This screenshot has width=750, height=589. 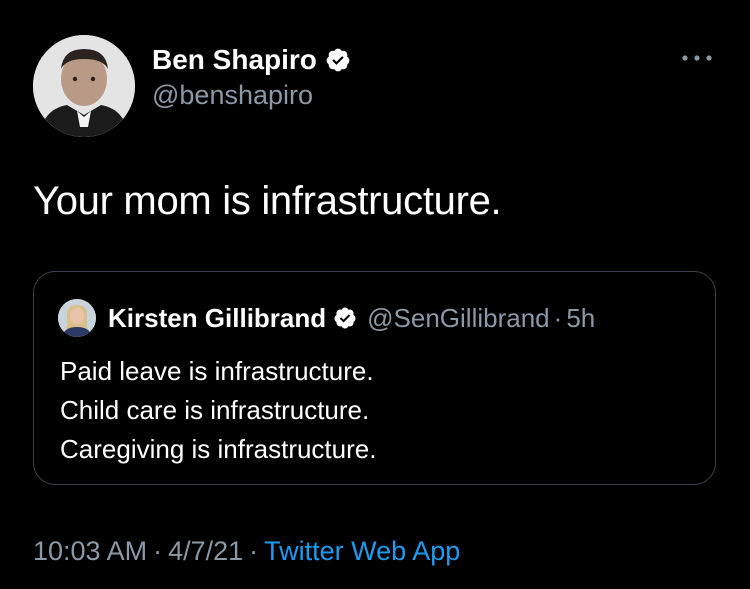 I want to click on more-options-icon, so click(x=697, y=58).